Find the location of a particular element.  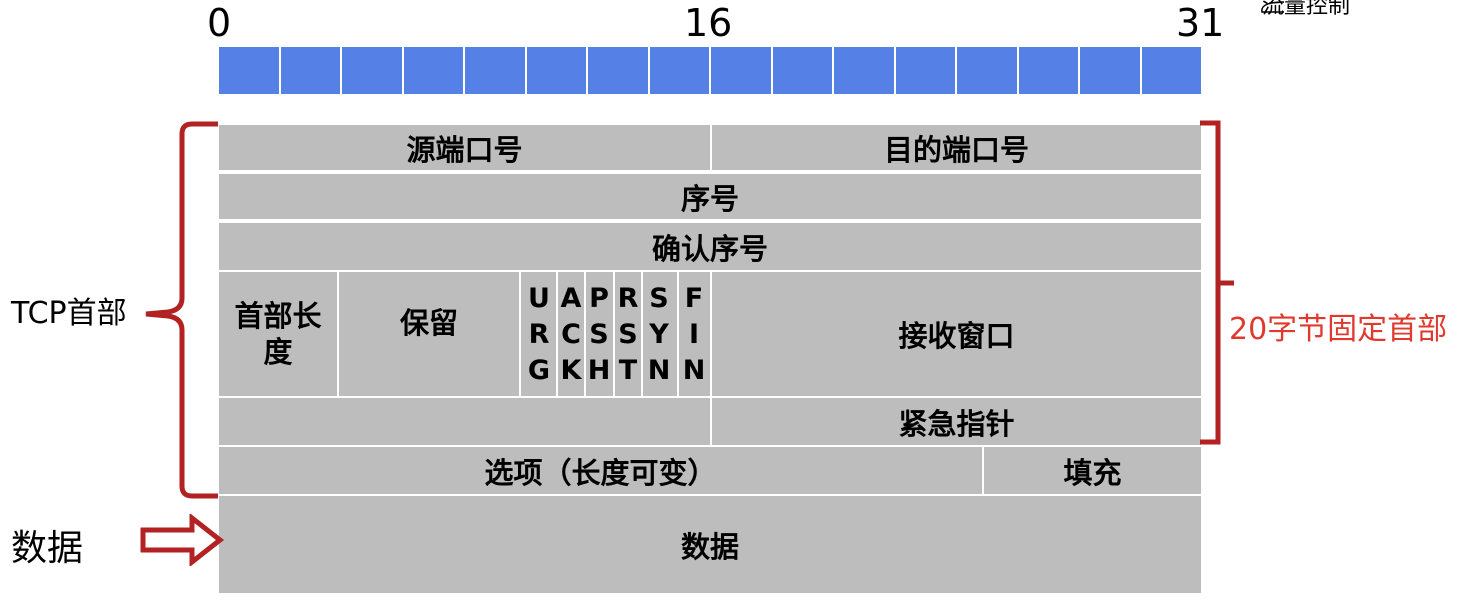

seq-label: 序号 is located at coordinates (709, 198).